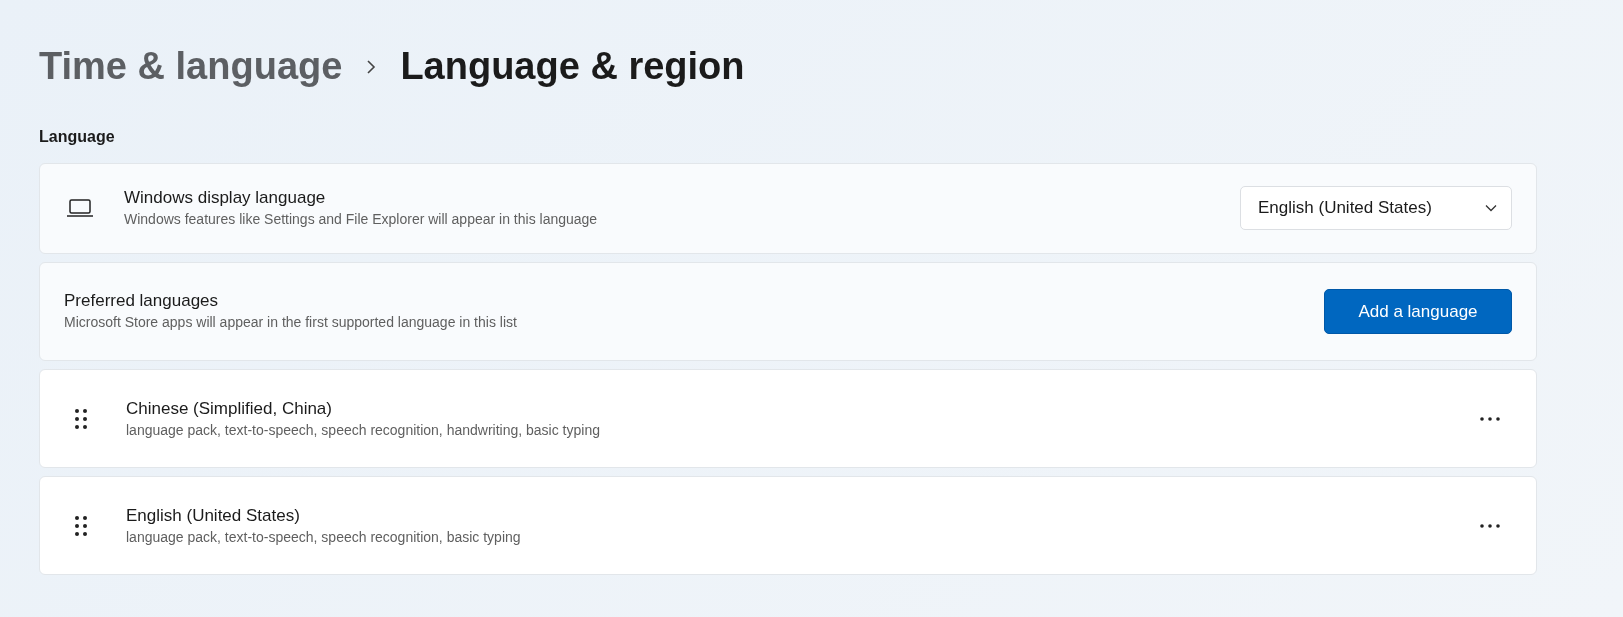  Describe the element at coordinates (324, 537) in the screenshot. I see `setting-description: language pack, text-to-speech, speech recognition, basic typing` at that location.